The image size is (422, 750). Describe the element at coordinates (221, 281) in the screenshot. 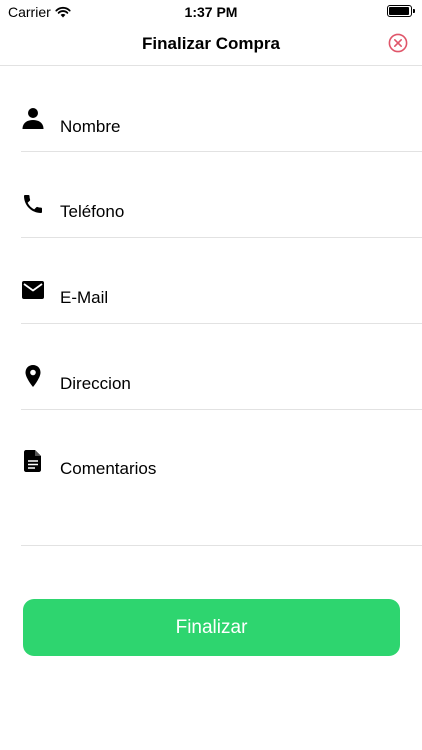

I see `email-field: E-Mail` at that location.